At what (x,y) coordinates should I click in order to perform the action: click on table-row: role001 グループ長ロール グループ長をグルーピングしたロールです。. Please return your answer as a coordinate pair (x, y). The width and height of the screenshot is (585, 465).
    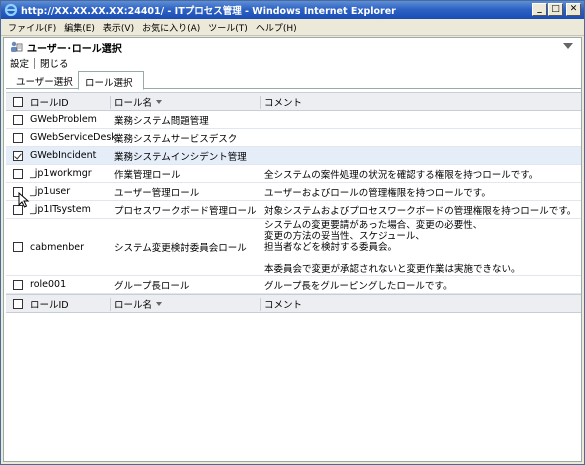
    Looking at the image, I should click on (293, 285).